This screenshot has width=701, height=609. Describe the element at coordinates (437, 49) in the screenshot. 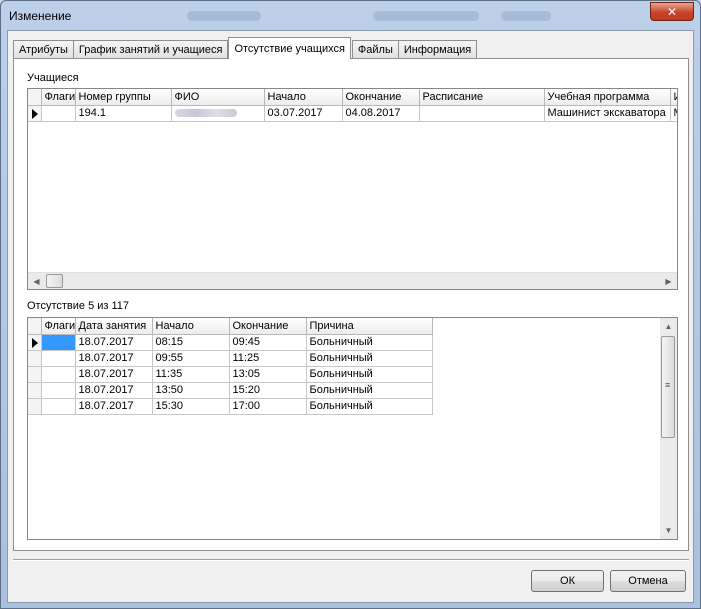

I see `tab-information: Информация` at that location.